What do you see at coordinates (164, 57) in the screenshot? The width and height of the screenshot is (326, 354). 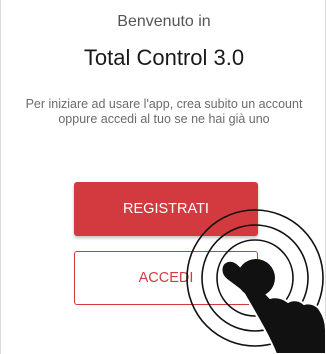 I see `app-title: Total Control 3.0` at bounding box center [164, 57].